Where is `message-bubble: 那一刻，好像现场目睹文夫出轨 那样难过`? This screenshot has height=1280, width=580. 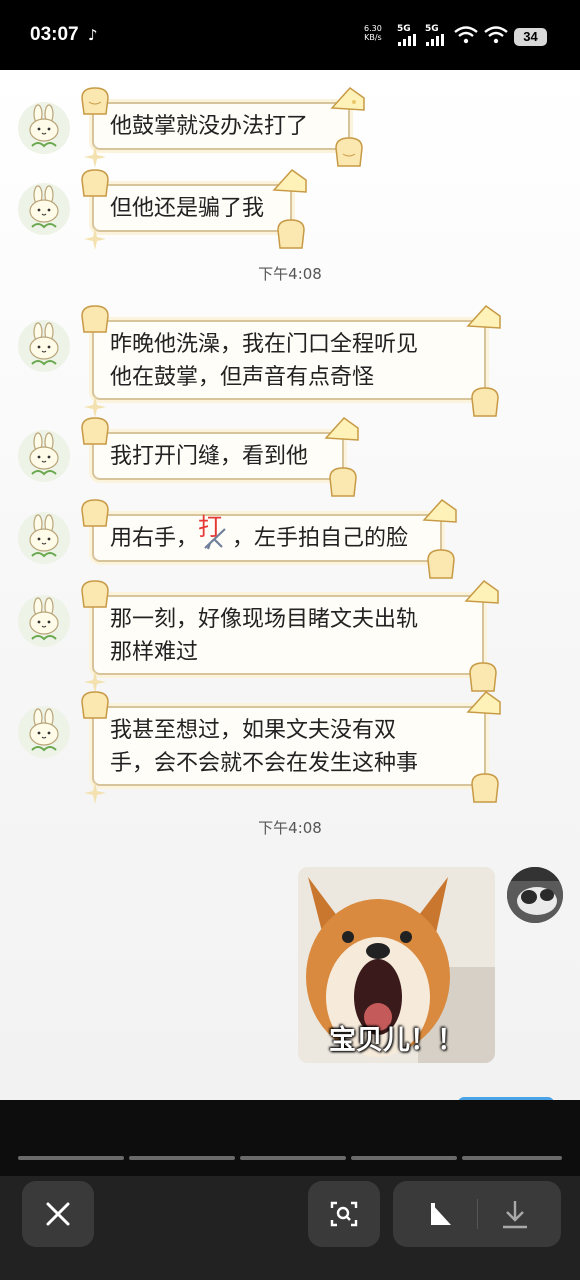 message-bubble: 那一刻，好像现场目睹文夫出轨 那样难过 is located at coordinates (290, 636).